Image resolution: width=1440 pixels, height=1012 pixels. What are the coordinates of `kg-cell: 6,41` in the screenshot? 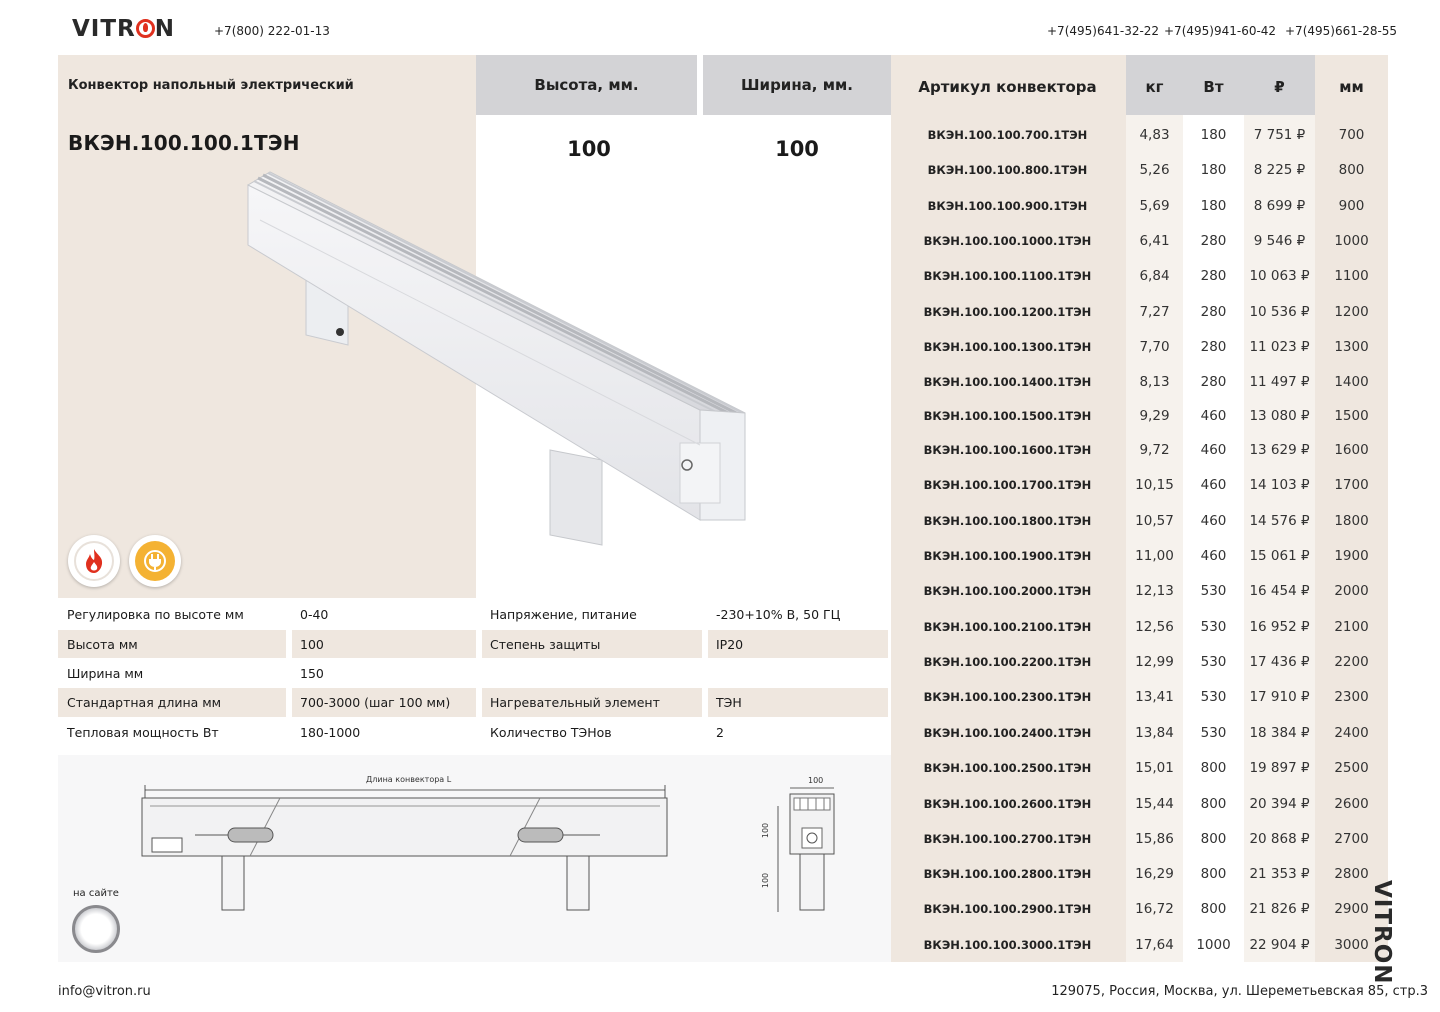 It's located at (1154, 241).